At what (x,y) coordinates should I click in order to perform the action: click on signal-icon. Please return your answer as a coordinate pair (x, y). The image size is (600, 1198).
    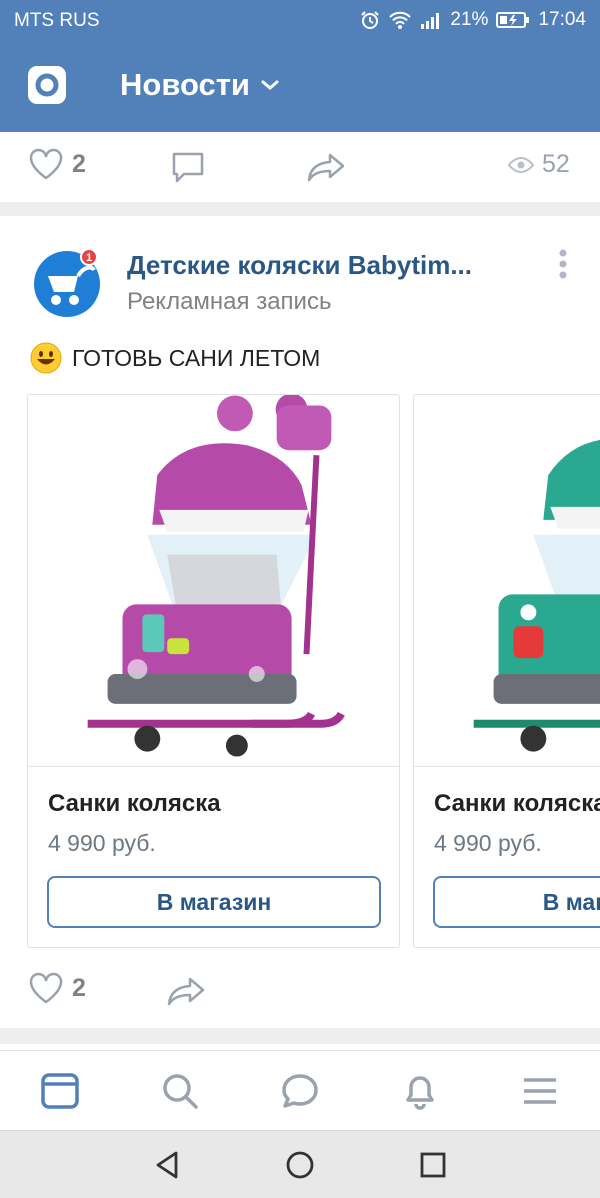
    Looking at the image, I should click on (430, 21).